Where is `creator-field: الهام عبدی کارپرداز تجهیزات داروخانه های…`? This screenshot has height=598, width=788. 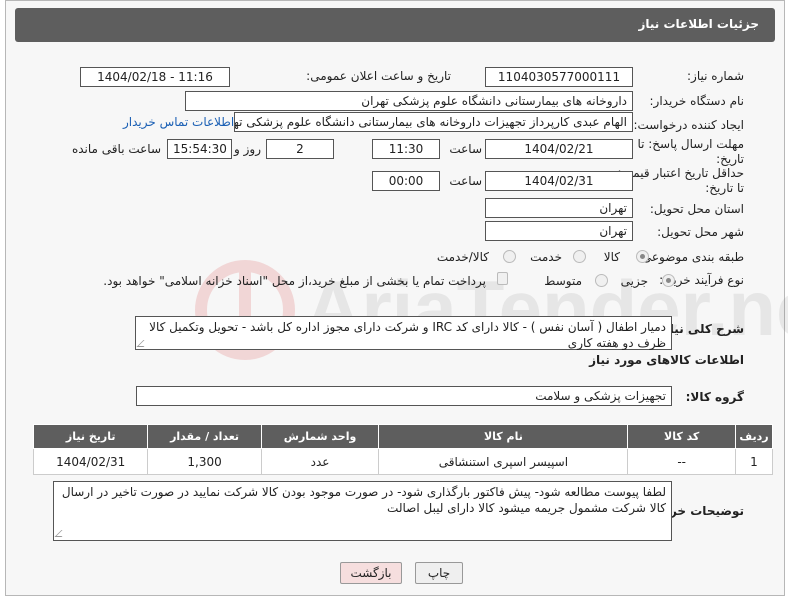 creator-field: الهام عبدی کارپرداز تجهیزات داروخانه های… is located at coordinates (433, 122).